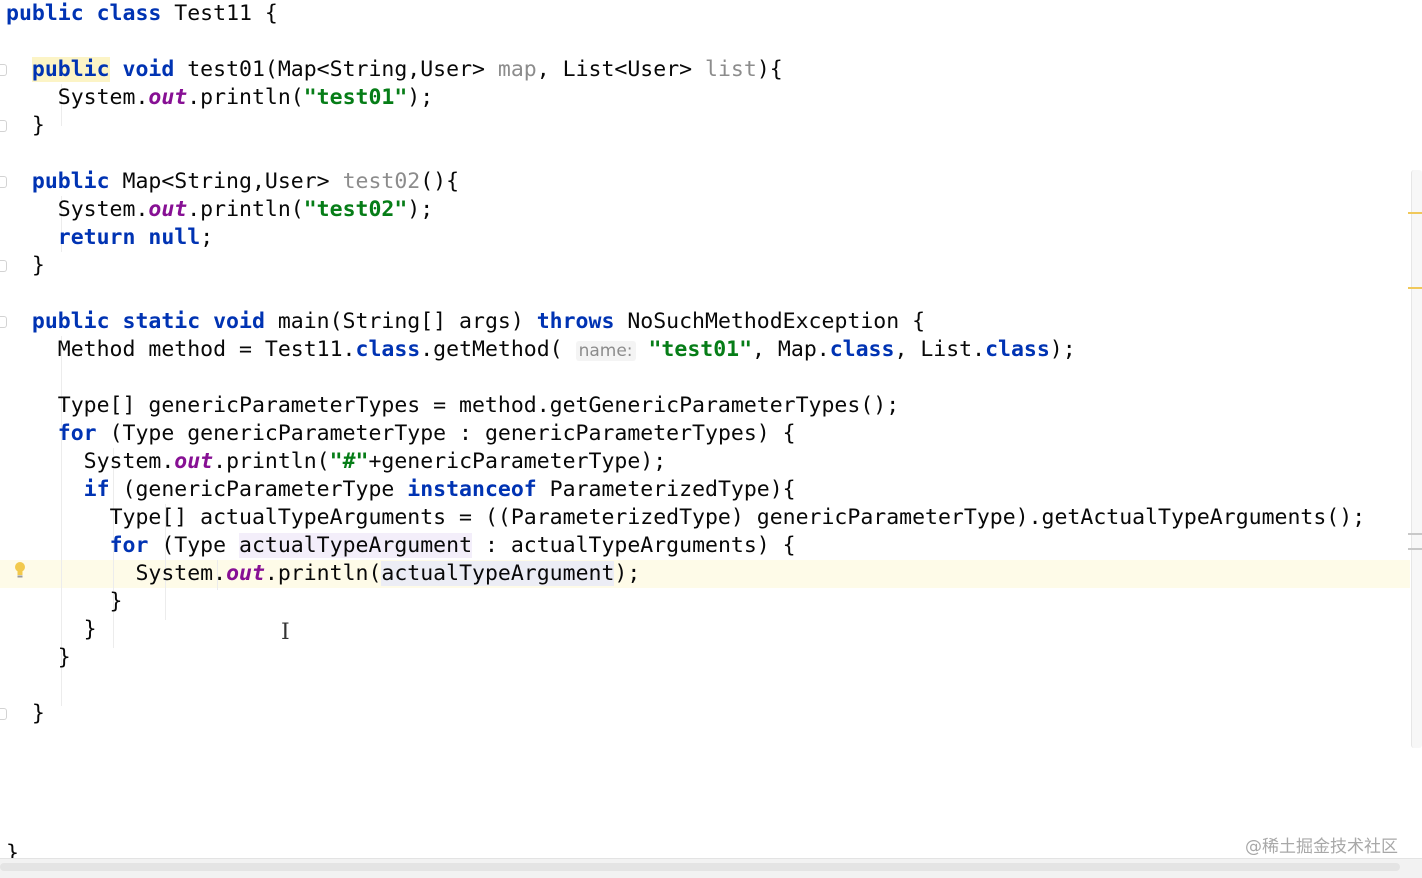 The width and height of the screenshot is (1422, 878). Describe the element at coordinates (940, 349) in the screenshot. I see `code-text: , List.` at that location.